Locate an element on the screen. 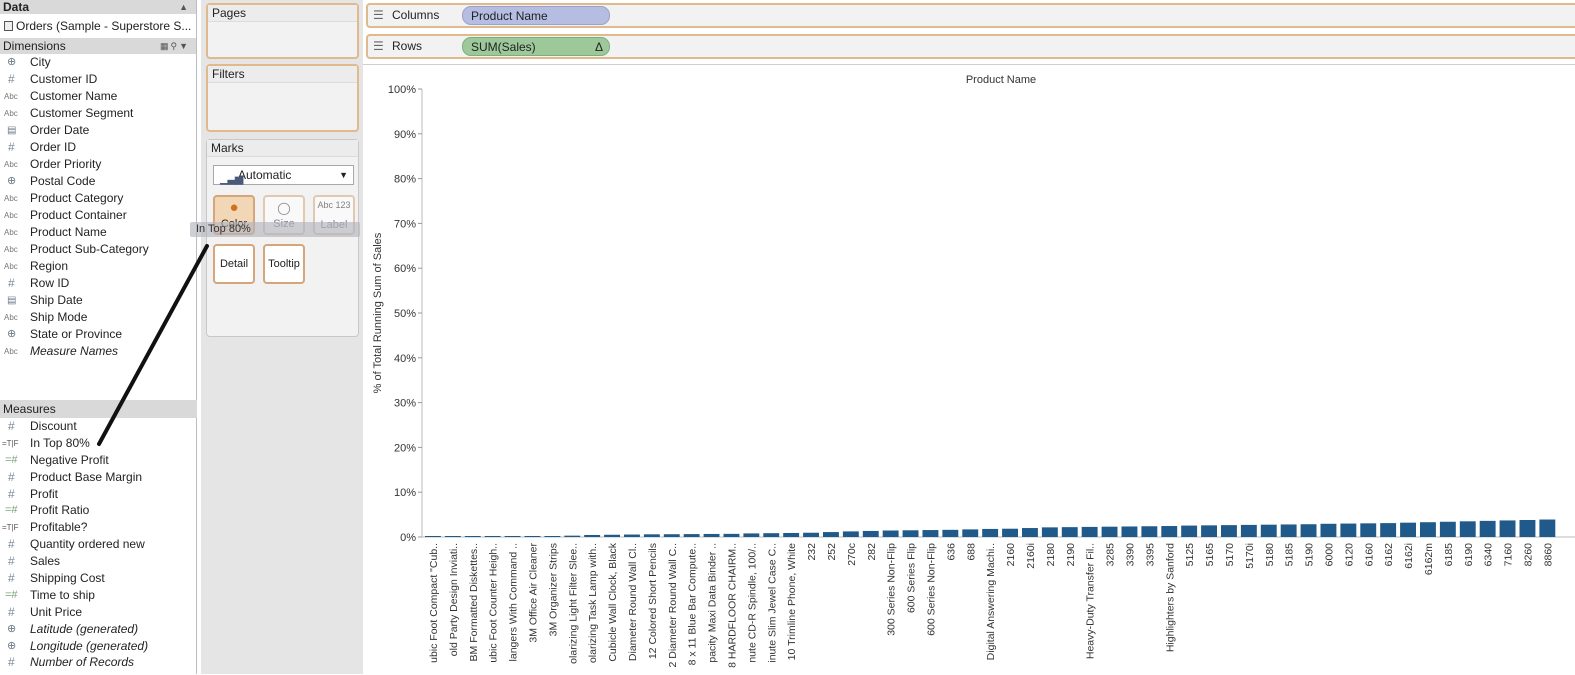 This screenshot has width=1575, height=675. field-region: Abc Region is located at coordinates (98, 266).